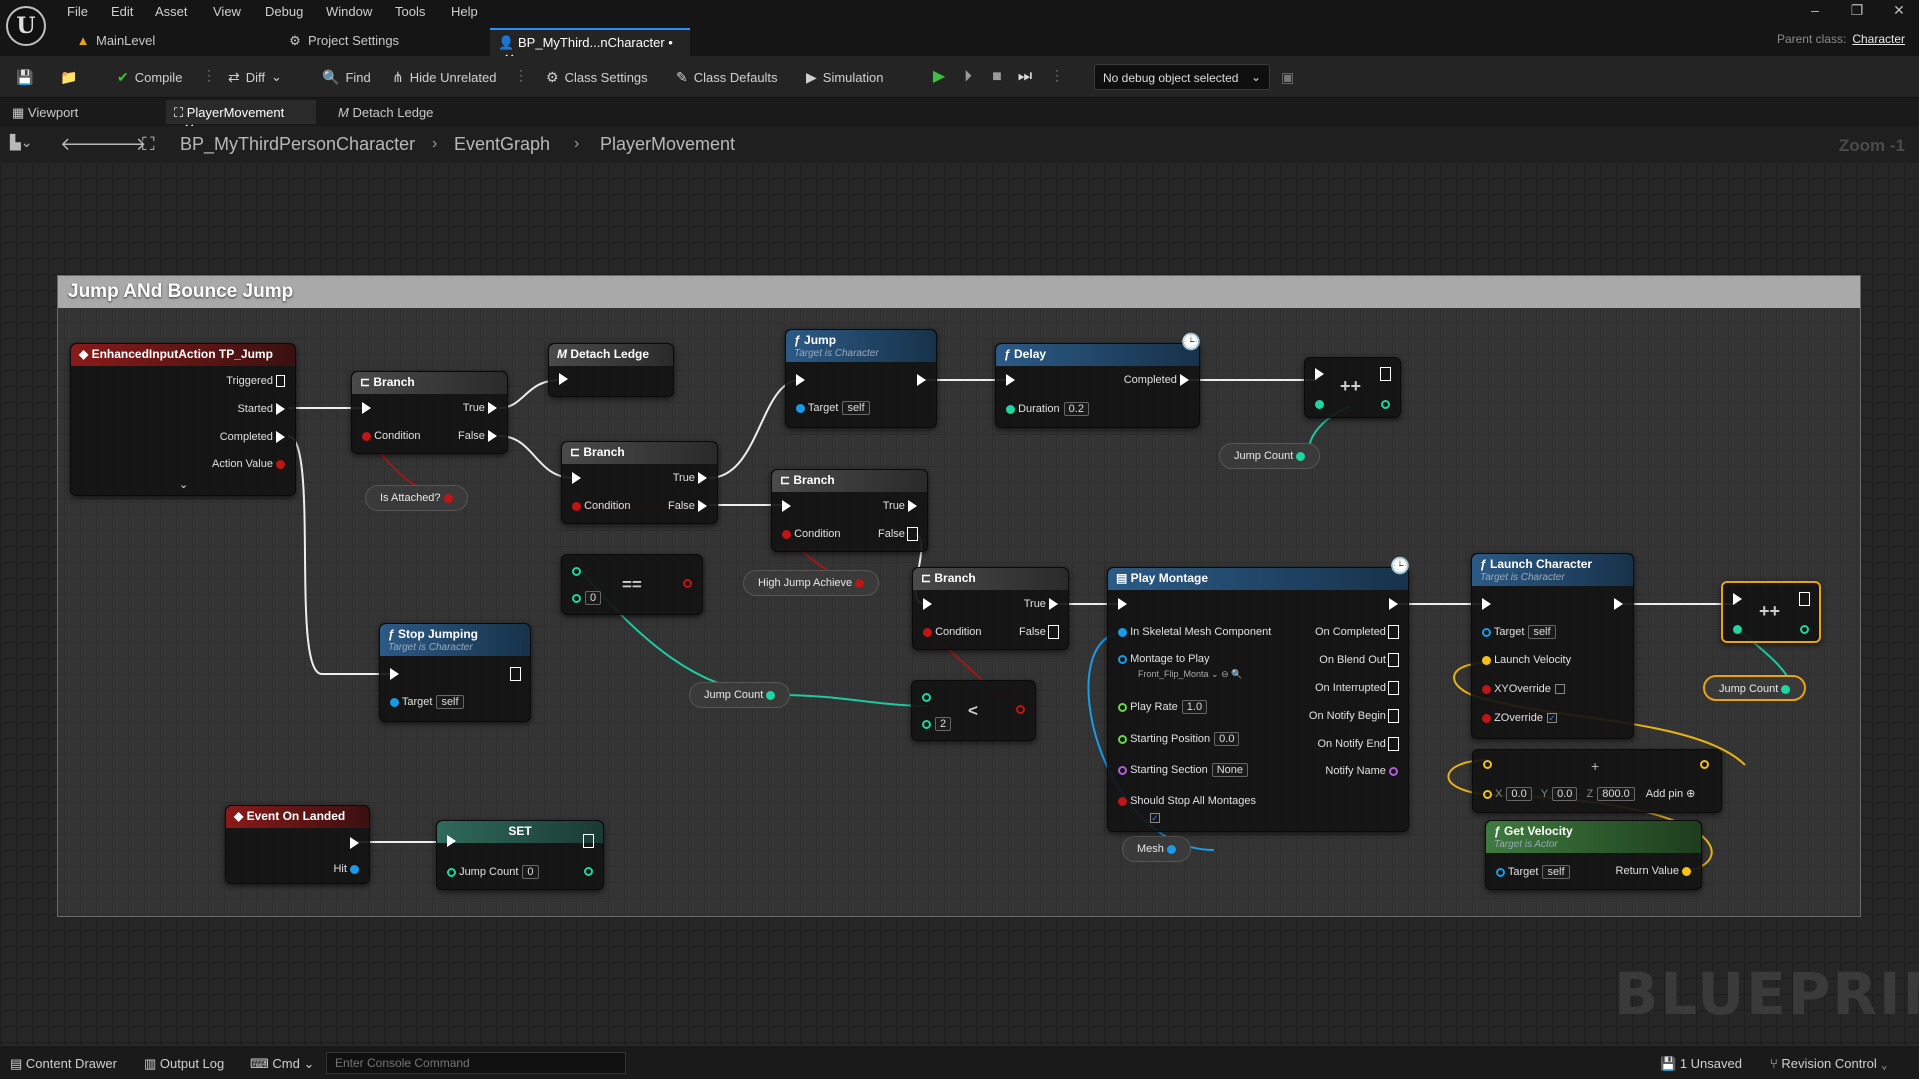  What do you see at coordinates (1551, 718) in the screenshot?
I see `z-override-checkbox: ✓` at bounding box center [1551, 718].